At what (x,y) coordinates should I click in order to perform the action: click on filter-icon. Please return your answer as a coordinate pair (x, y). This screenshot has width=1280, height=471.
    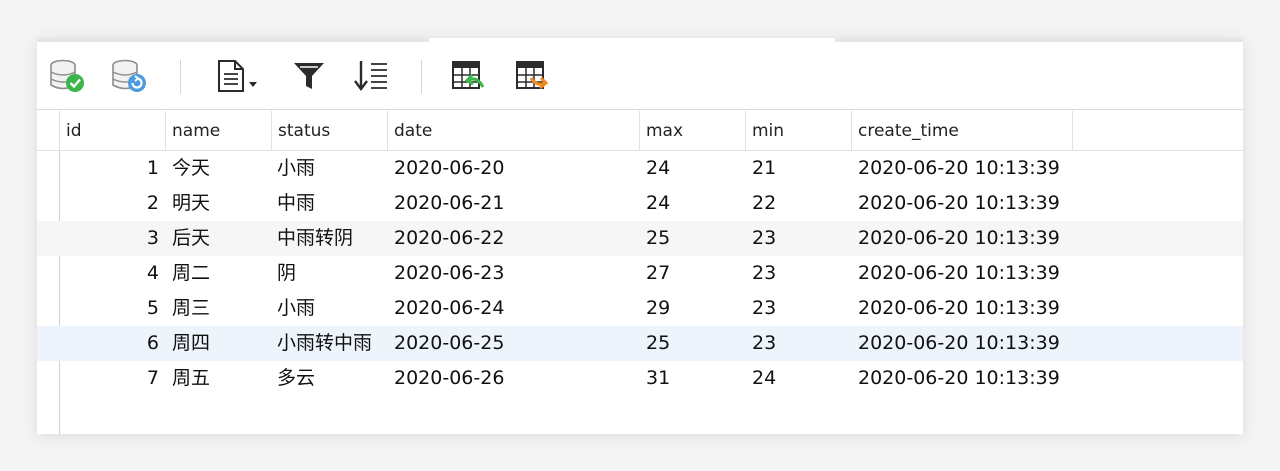
    Looking at the image, I should click on (309, 76).